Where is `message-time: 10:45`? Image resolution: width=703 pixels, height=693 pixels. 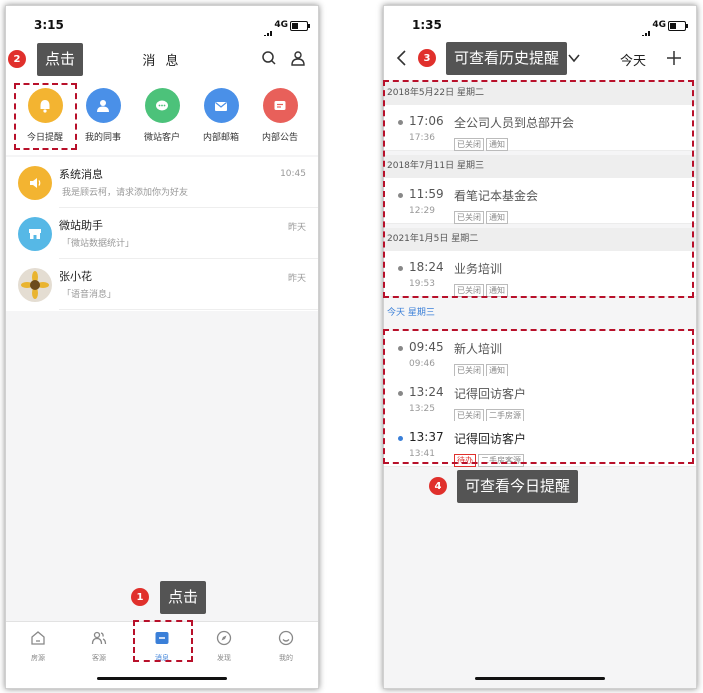
message-time: 10:45 is located at coordinates (293, 174).